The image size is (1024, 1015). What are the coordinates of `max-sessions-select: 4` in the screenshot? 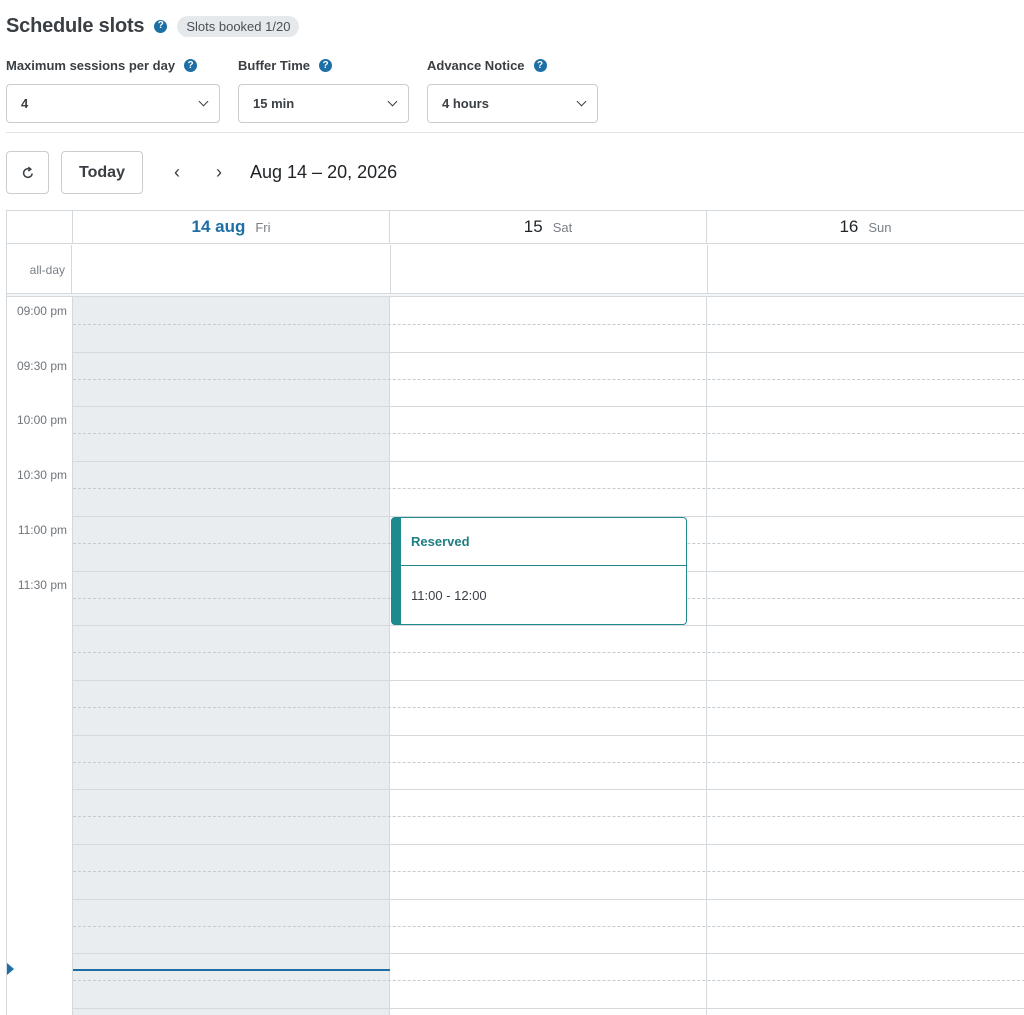 It's located at (113, 103).